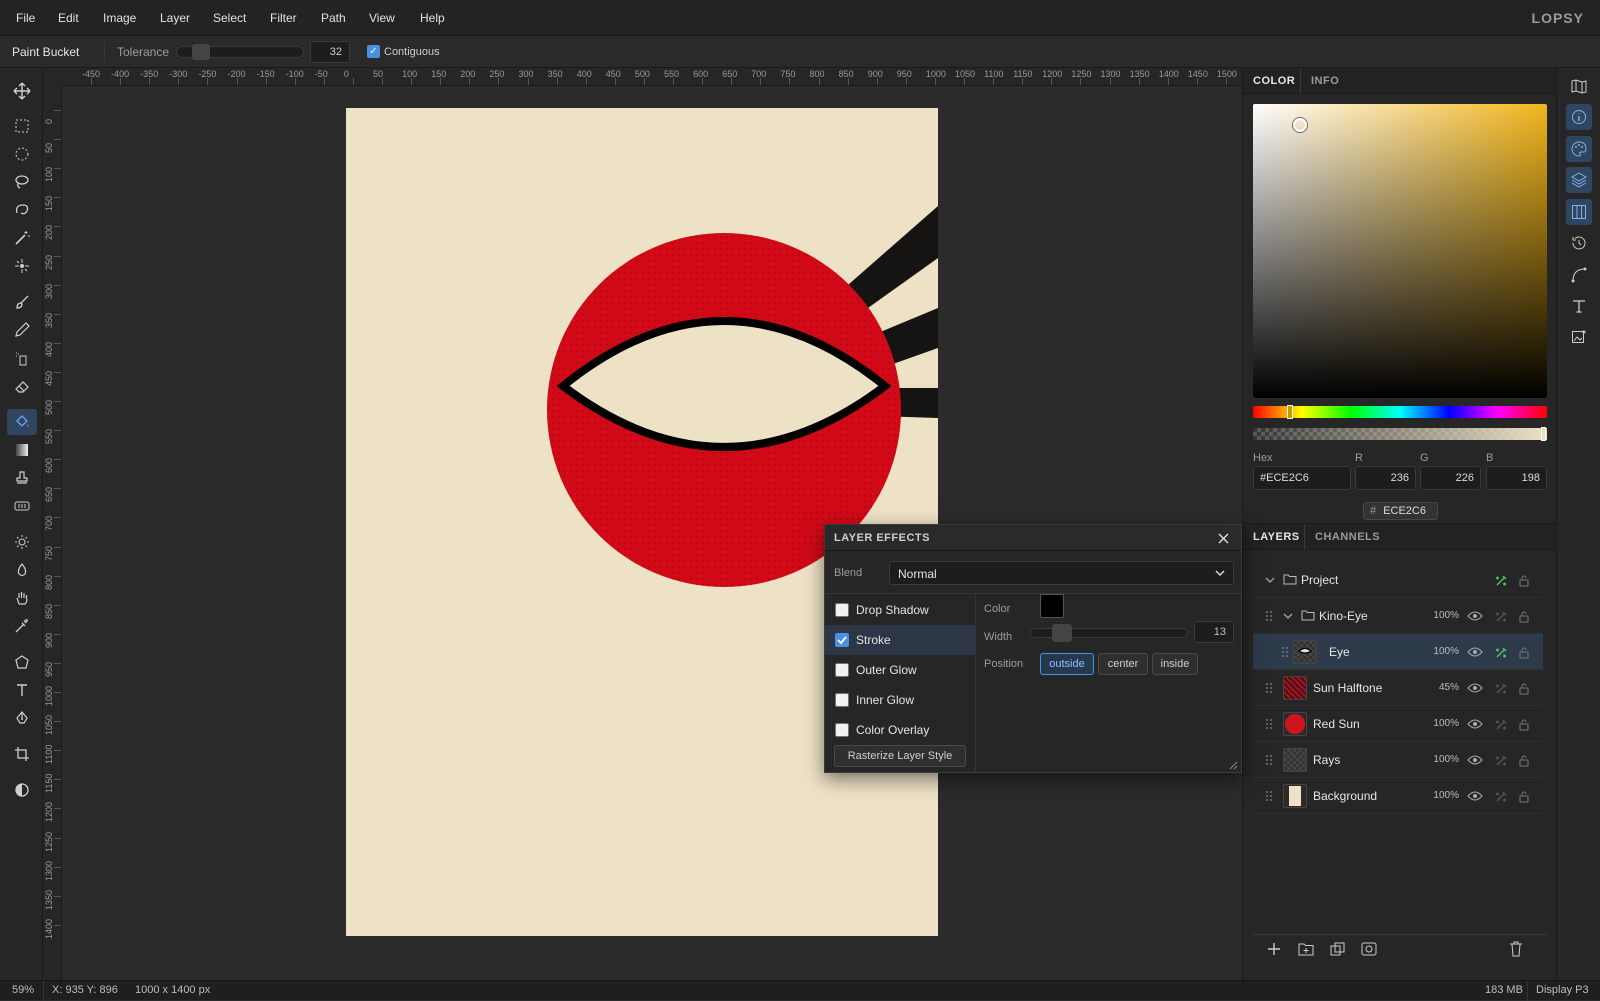 The width and height of the screenshot is (1600, 1001). Describe the element at coordinates (22, 238) in the screenshot. I see `magic-wand-tool` at that location.